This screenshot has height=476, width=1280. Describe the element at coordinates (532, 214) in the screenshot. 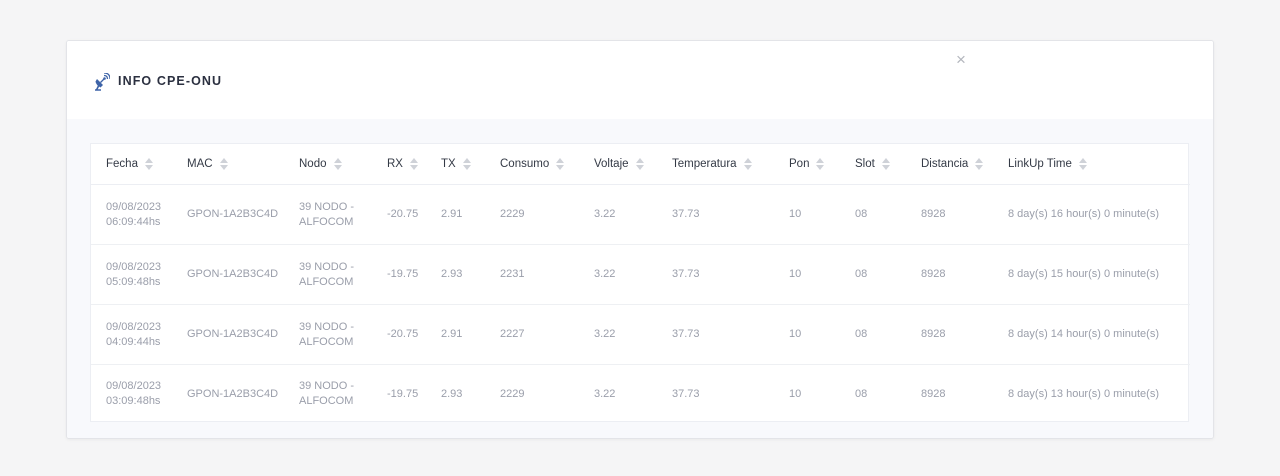

I see `cell-consumo: 2229` at that location.